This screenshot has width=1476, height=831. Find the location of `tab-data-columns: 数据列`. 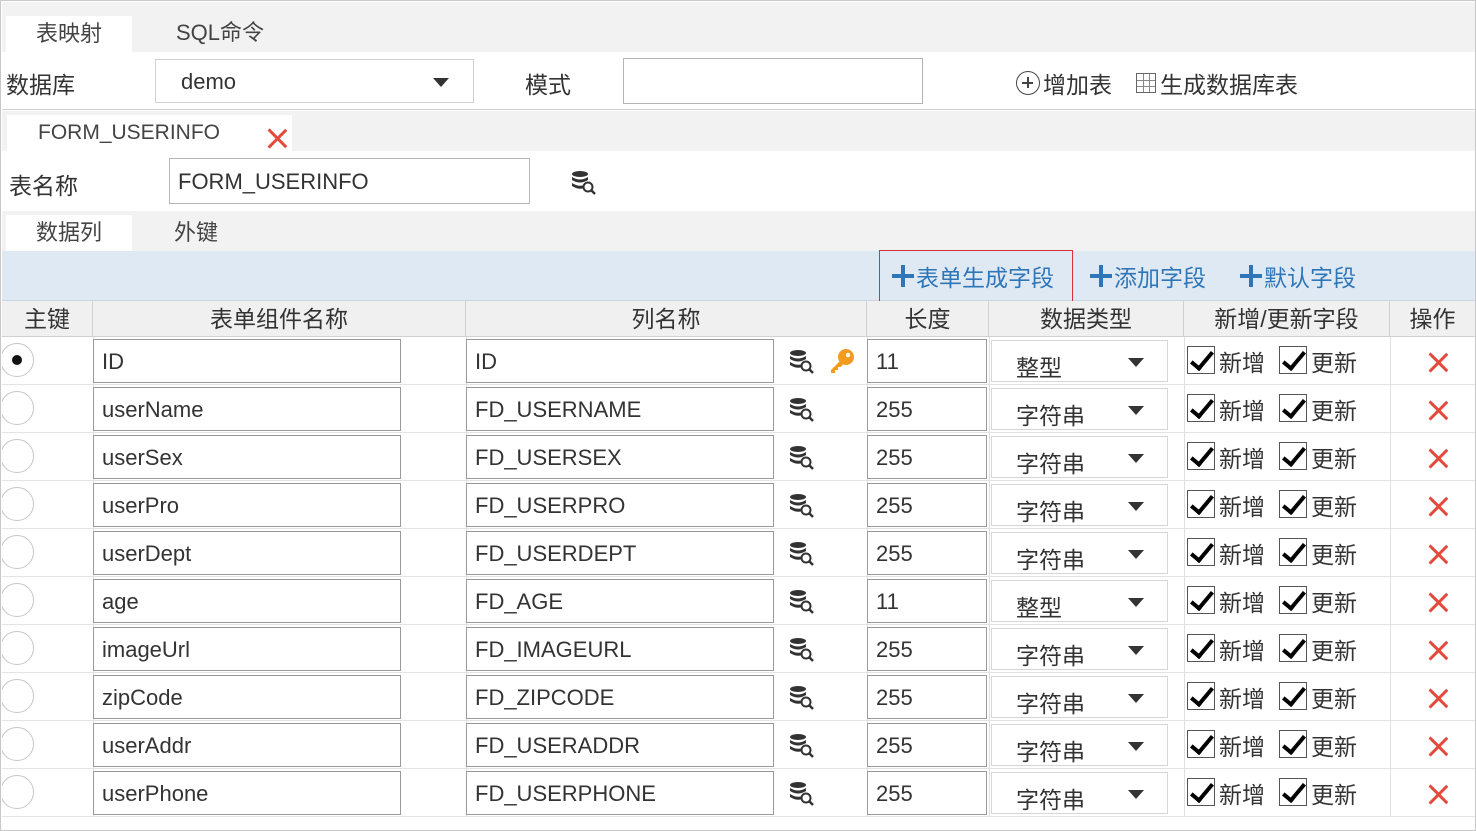

tab-data-columns: 数据列 is located at coordinates (69, 233).